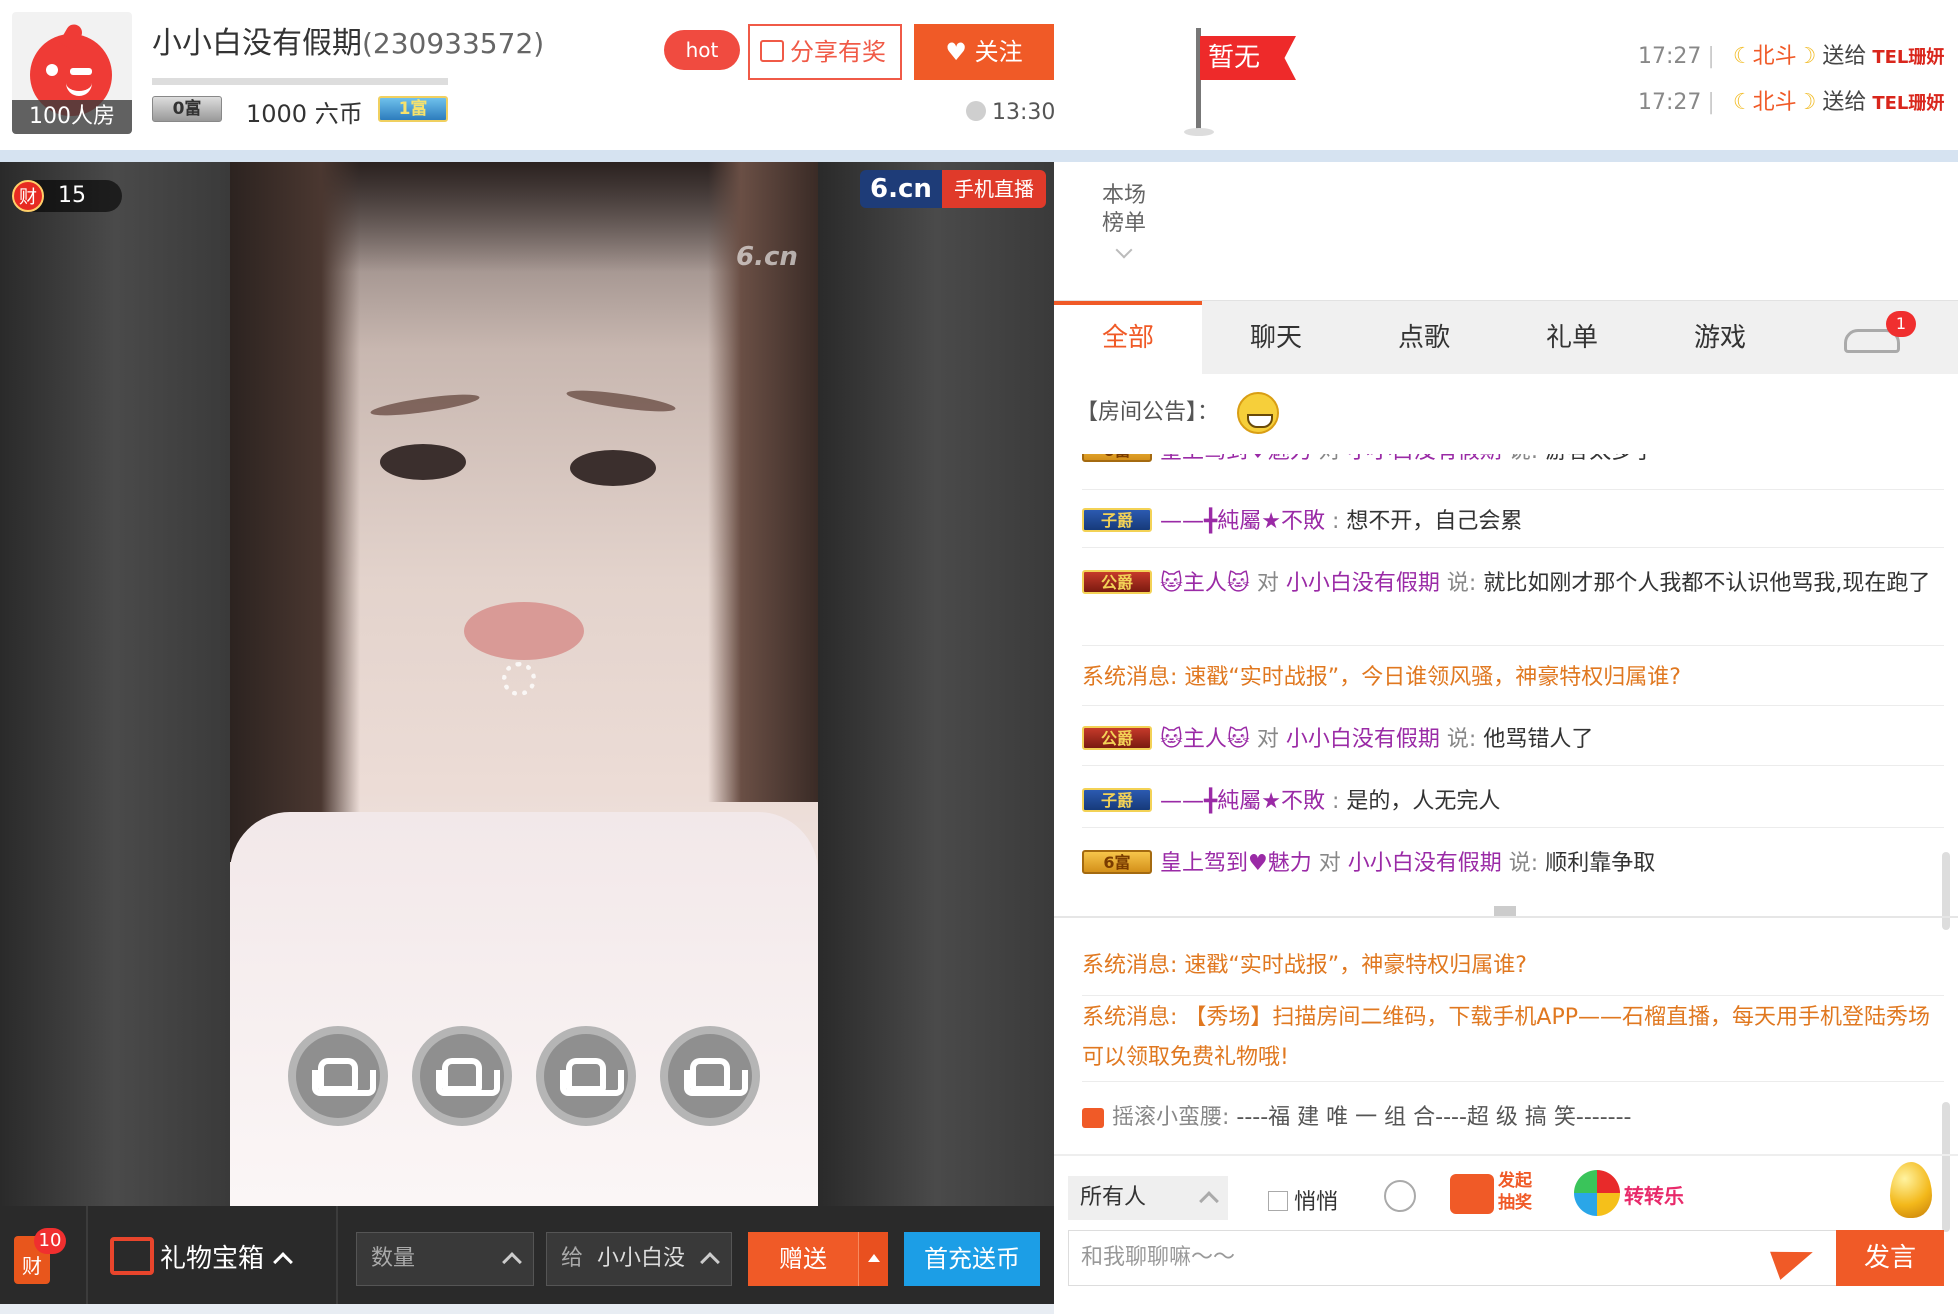 This screenshot has width=1958, height=1314. What do you see at coordinates (1513, 741) in the screenshot?
I see `chat-message: 公爵 🐱主人🐱 对 小小白没有假期 说: 他骂错人了` at bounding box center [1513, 741].